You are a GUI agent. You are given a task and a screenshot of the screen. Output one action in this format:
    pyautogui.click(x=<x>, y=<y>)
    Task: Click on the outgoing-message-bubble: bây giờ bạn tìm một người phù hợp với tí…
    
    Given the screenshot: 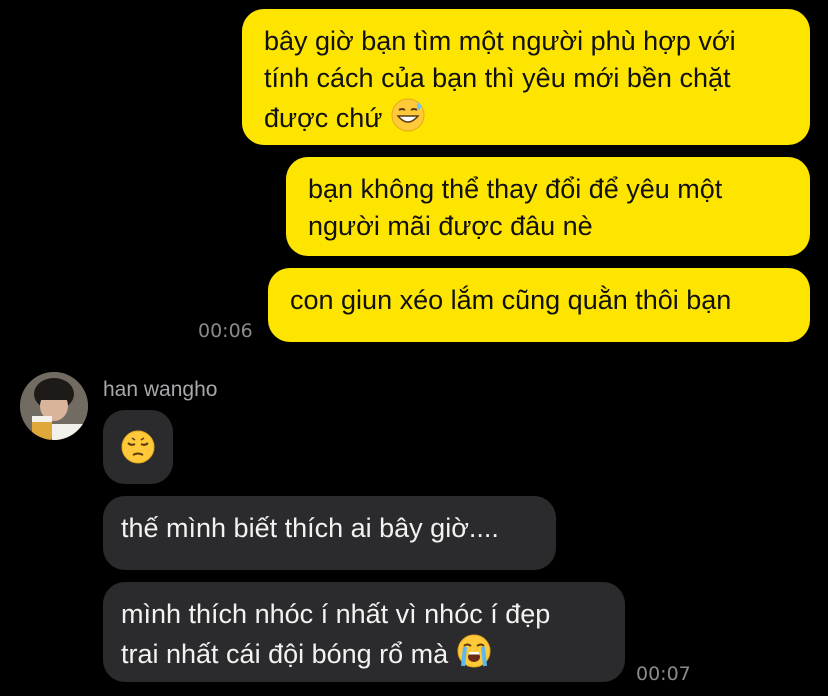 What is the action you would take?
    pyautogui.click(x=526, y=77)
    